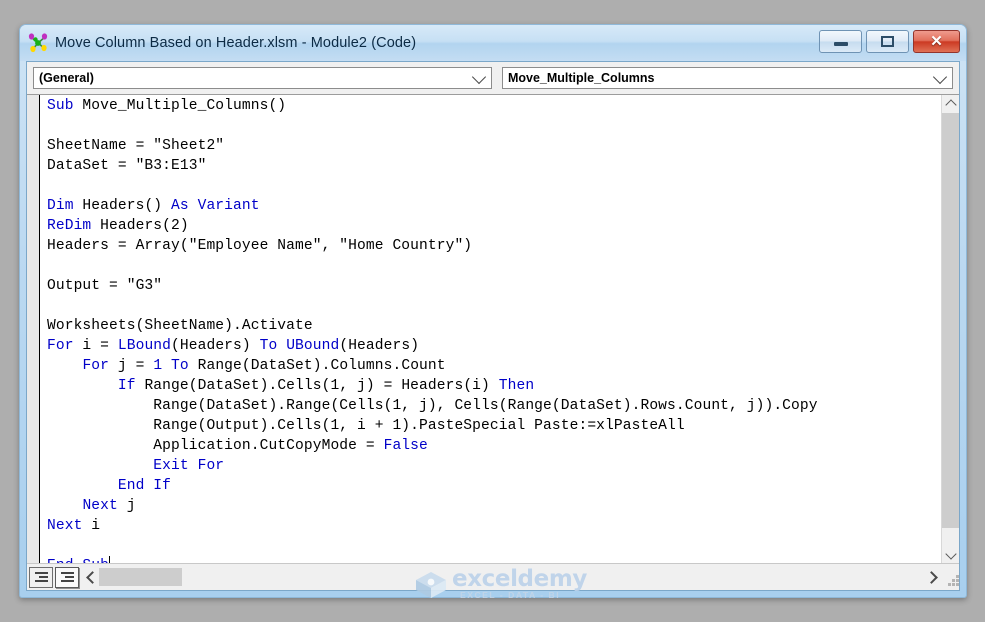  Describe the element at coordinates (727, 78) in the screenshot. I see `procedure-dropdown: Move_Multiple_Columns` at that location.